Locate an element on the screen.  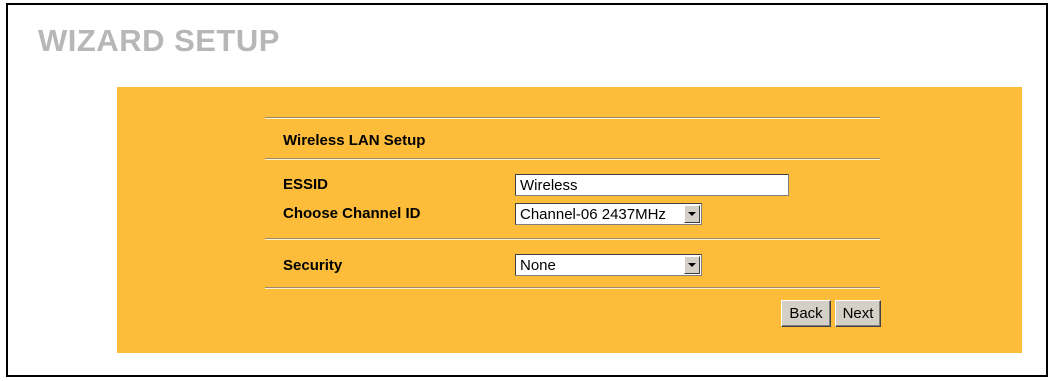
channel-label: Choose Channel ID is located at coordinates (352, 213).